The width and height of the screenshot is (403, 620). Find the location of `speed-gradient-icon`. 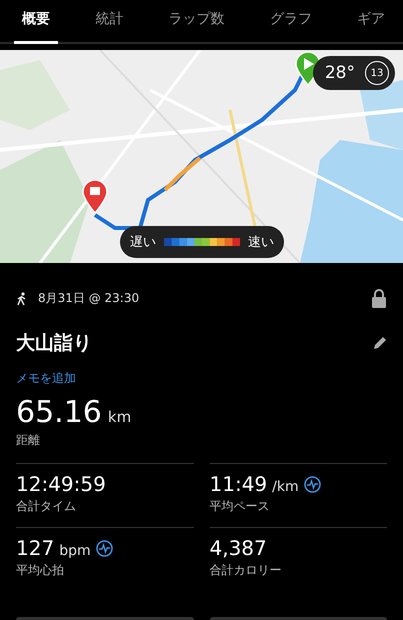

speed-gradient-icon is located at coordinates (202, 242).